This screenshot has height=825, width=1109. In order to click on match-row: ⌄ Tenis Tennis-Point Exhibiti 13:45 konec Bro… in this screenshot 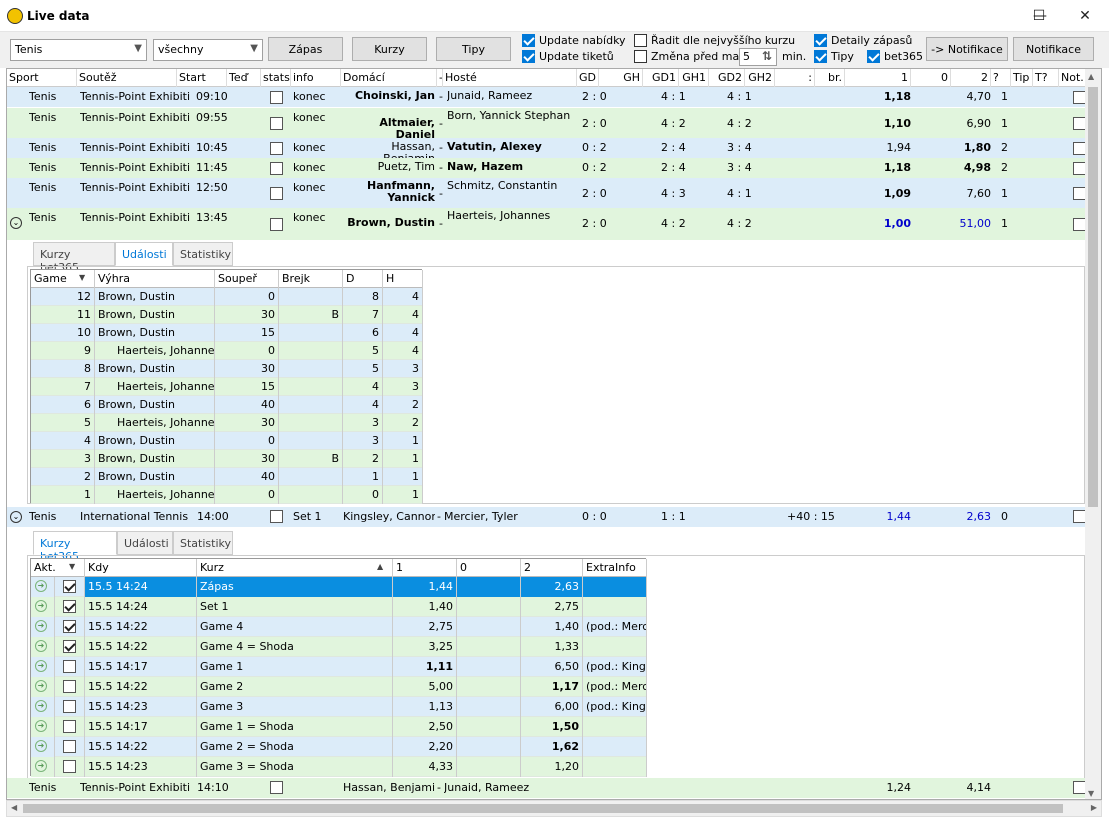, I will do `click(547, 224)`.